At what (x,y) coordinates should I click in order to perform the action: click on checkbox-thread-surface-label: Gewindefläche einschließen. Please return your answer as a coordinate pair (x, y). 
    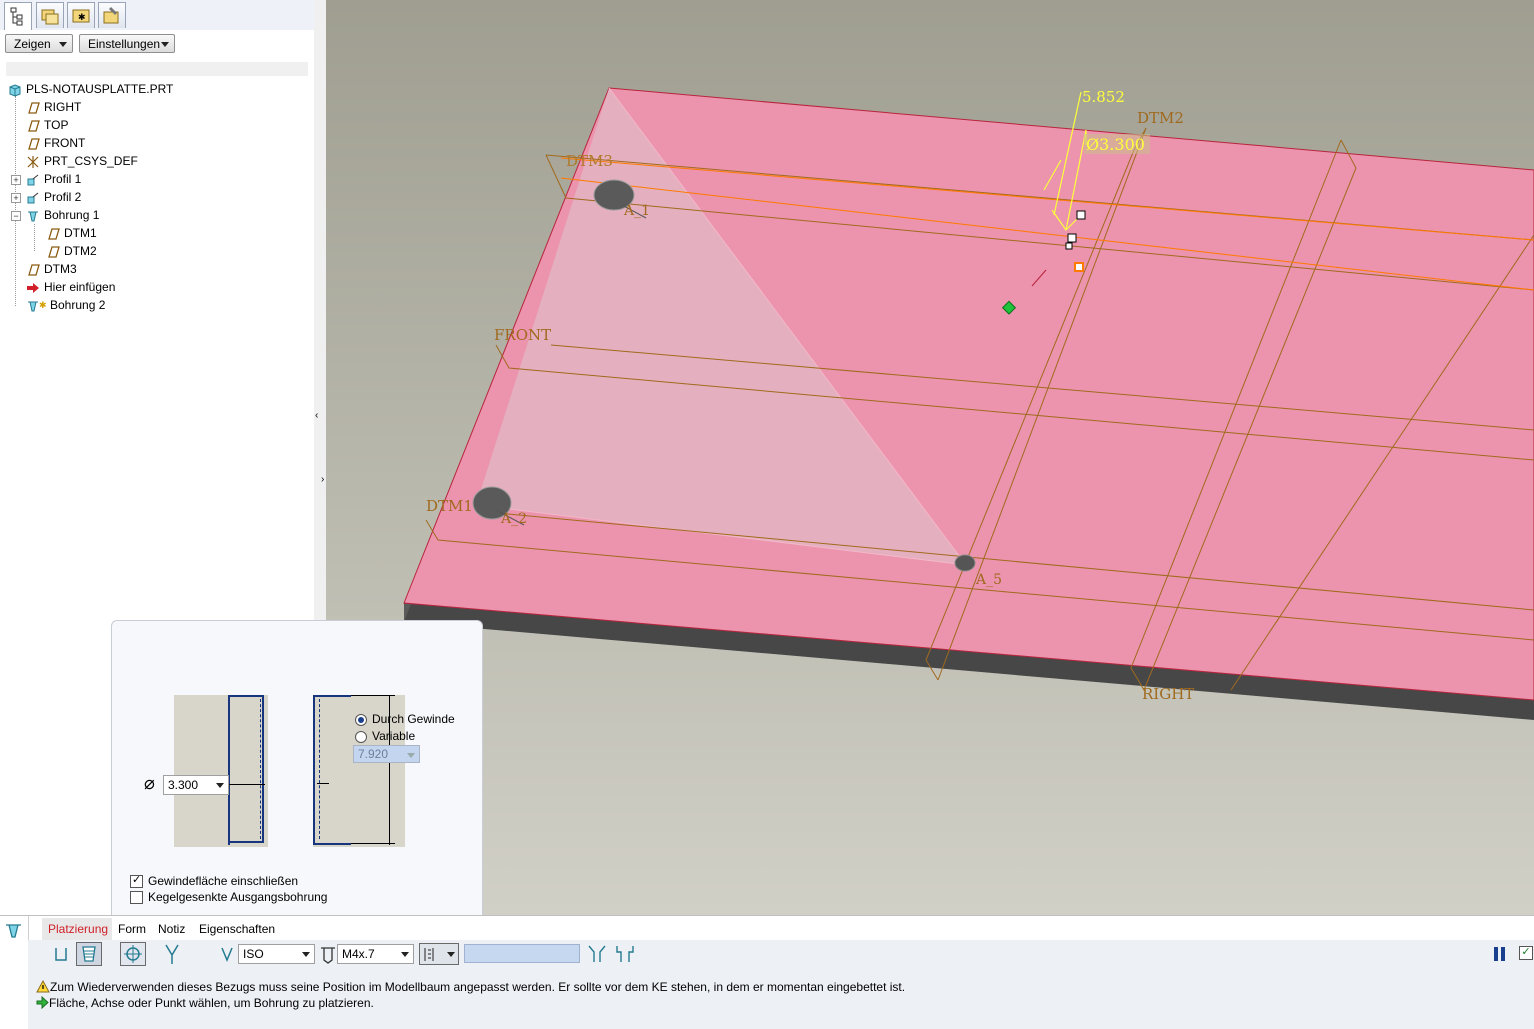
    Looking at the image, I should click on (223, 881).